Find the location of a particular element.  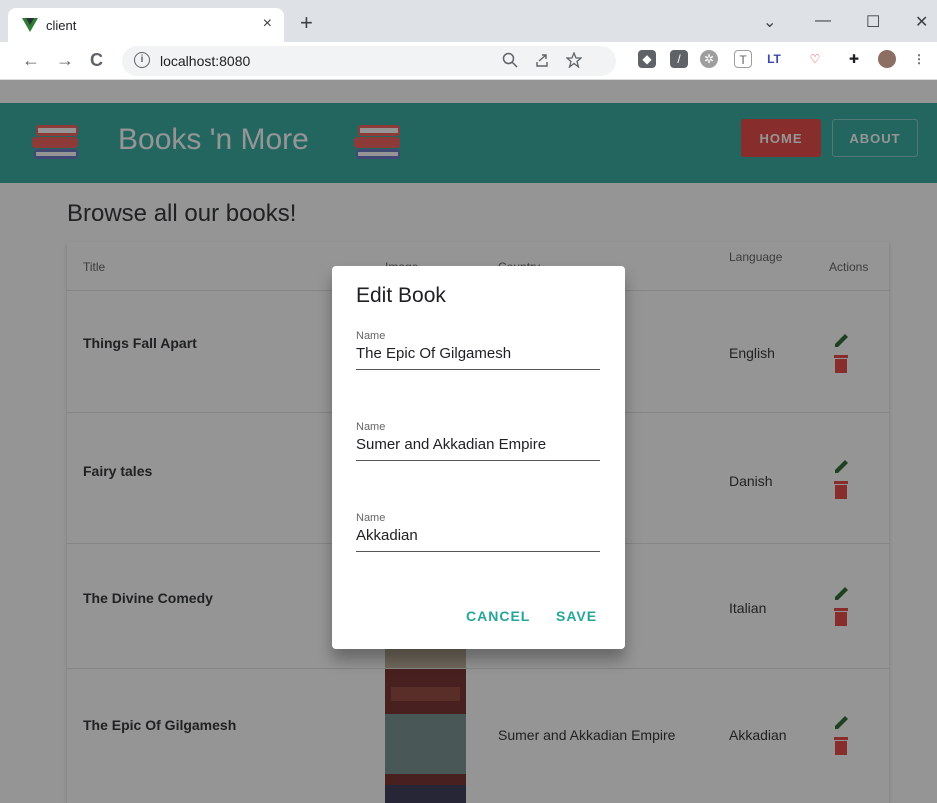

pocket-extension-icon: ♡ is located at coordinates (815, 59).